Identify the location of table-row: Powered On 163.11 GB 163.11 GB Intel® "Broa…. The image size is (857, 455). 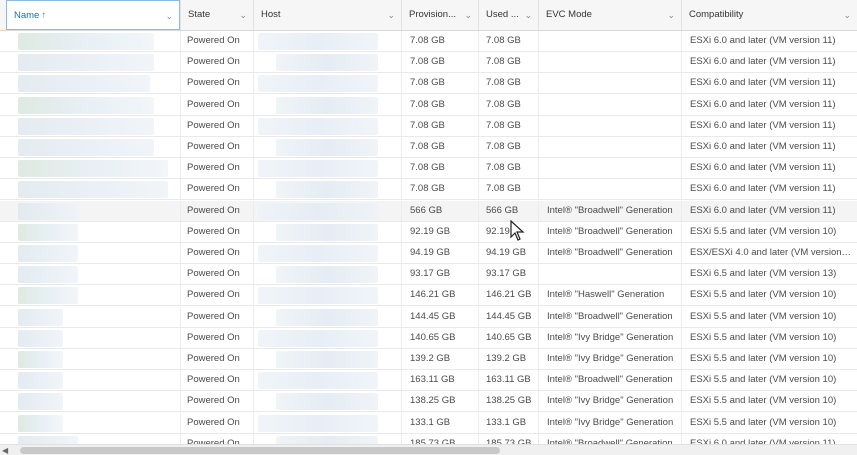
(428, 381).